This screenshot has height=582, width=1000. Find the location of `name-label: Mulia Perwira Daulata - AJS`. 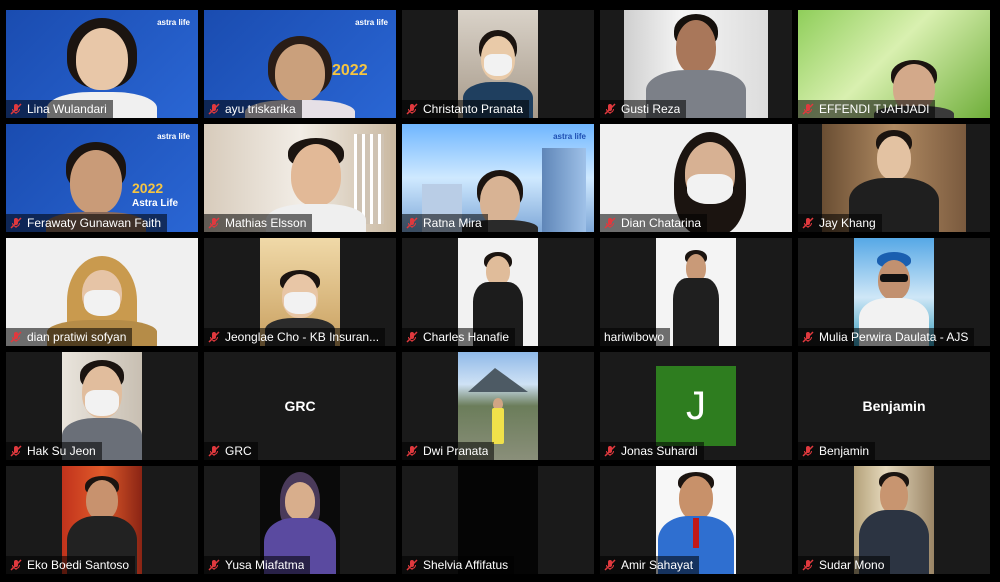

name-label: Mulia Perwira Daulata - AJS is located at coordinates (886, 337).